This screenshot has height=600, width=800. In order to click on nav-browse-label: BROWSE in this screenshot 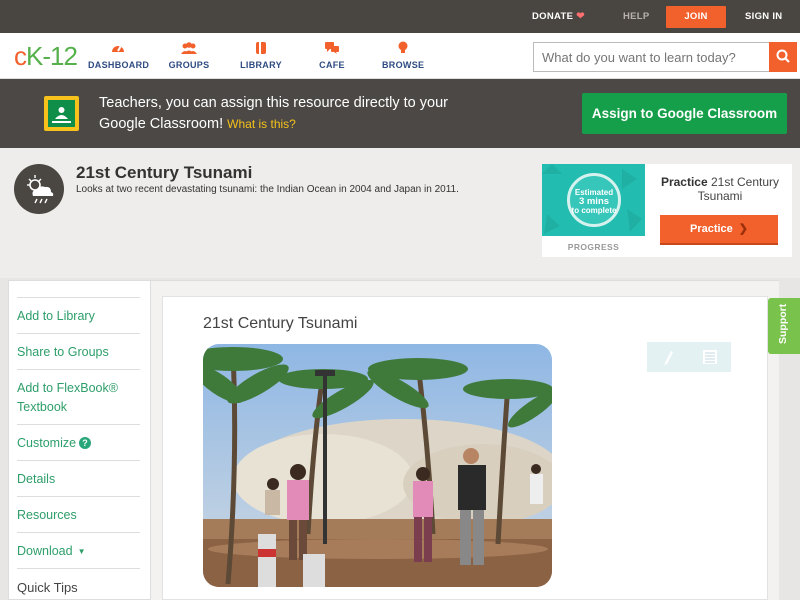, I will do `click(403, 65)`.